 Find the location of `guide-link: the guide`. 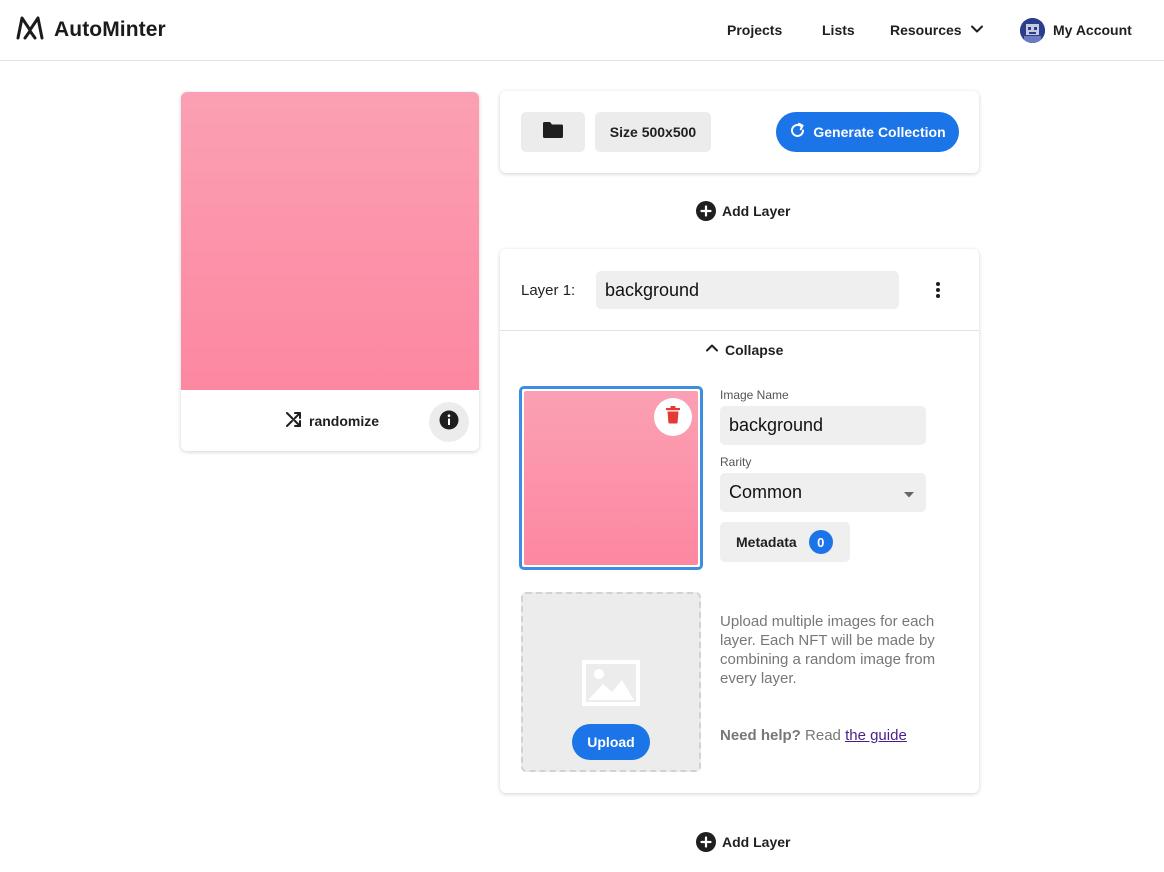

guide-link: the guide is located at coordinates (876, 735).